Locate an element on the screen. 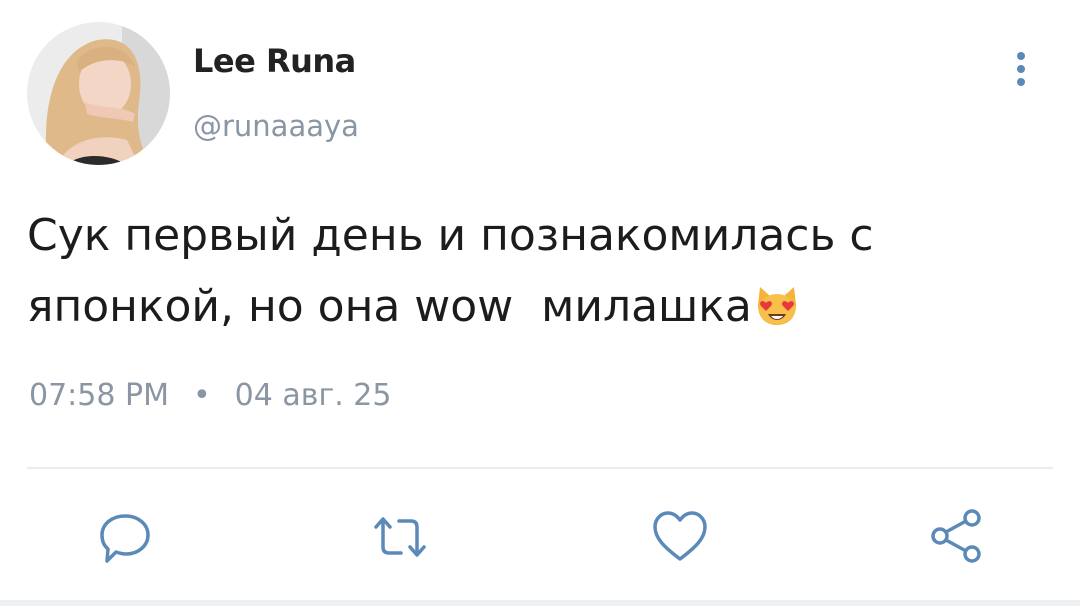  share-button is located at coordinates (958, 537).